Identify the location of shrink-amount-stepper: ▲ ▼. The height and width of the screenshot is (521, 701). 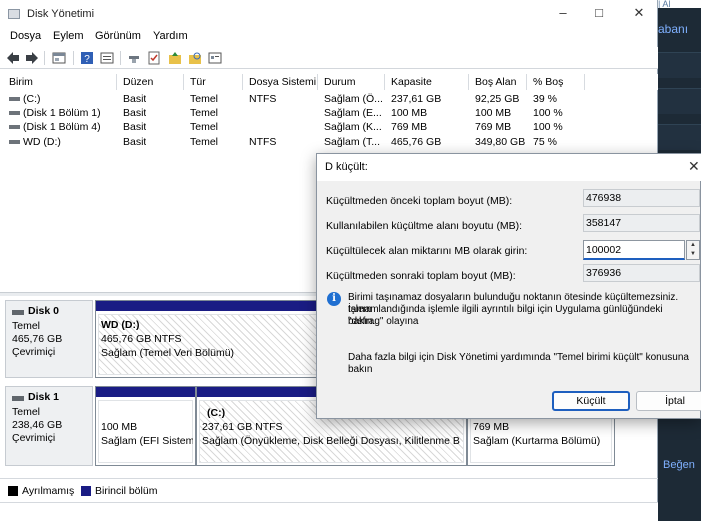
(693, 250).